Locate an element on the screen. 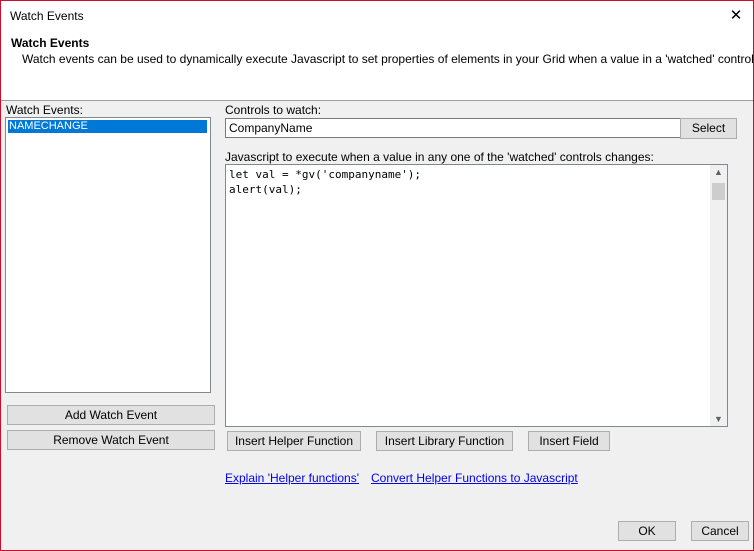 The image size is (754, 551). close-icon: ✕ is located at coordinates (736, 16).